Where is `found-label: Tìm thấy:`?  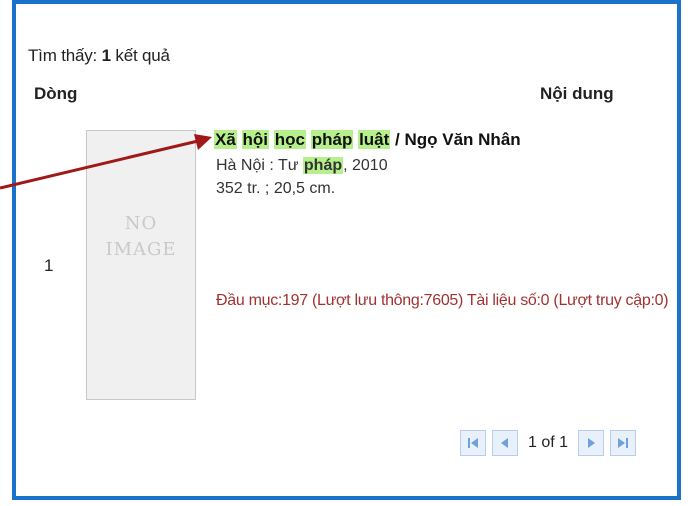
found-label: Tìm thấy: is located at coordinates (63, 55).